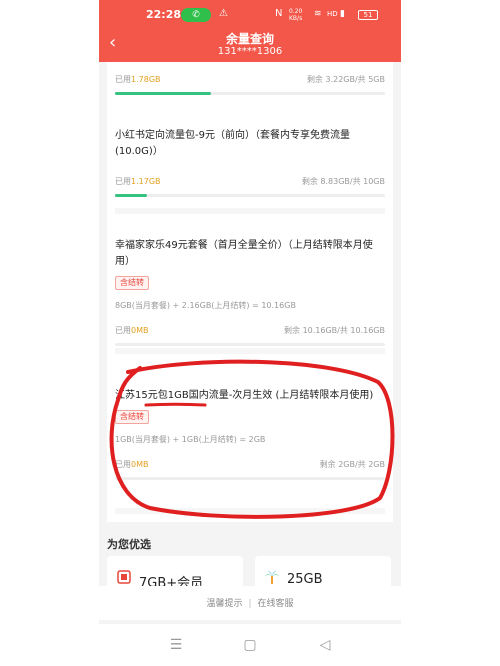 This screenshot has height=666, width=500. I want to click on signal-icon: ▮, so click(342, 14).